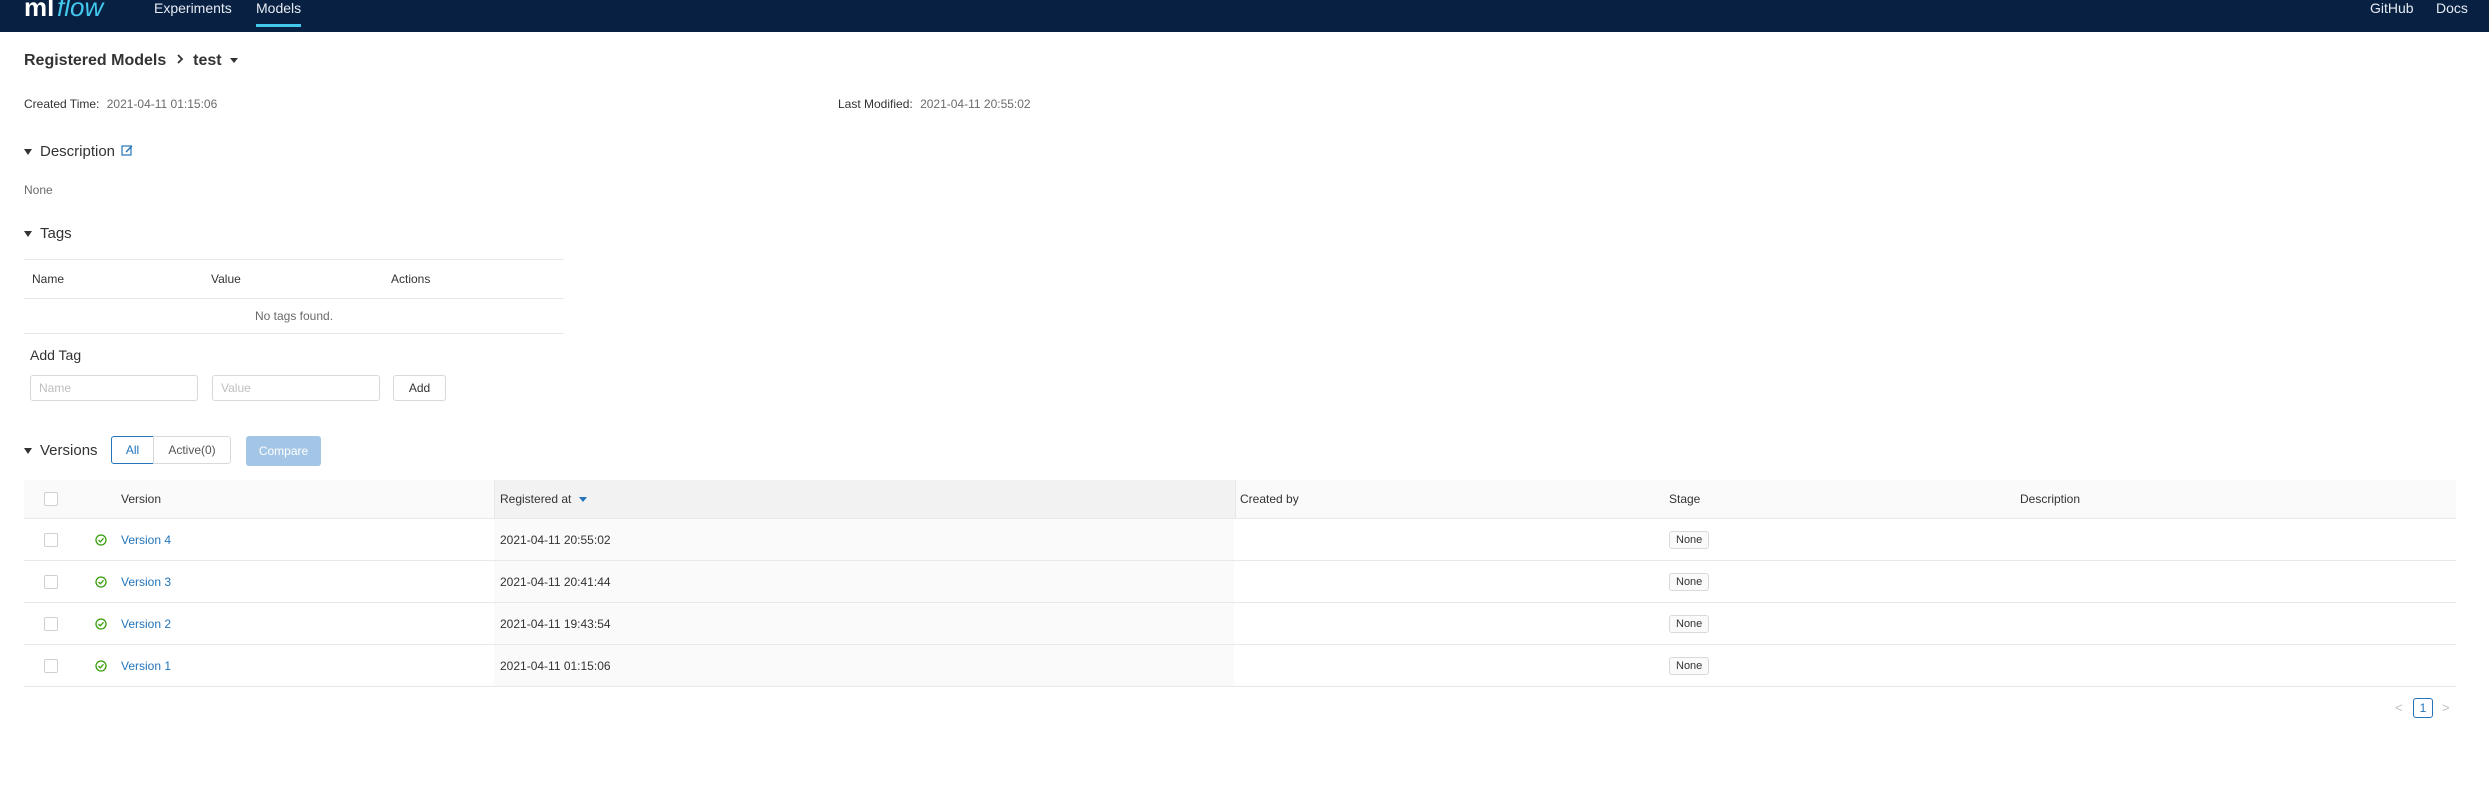 Image resolution: width=2489 pixels, height=800 pixels. What do you see at coordinates (555, 665) in the screenshot?
I see `registered-at: 2021-04-11 01:15:06` at bounding box center [555, 665].